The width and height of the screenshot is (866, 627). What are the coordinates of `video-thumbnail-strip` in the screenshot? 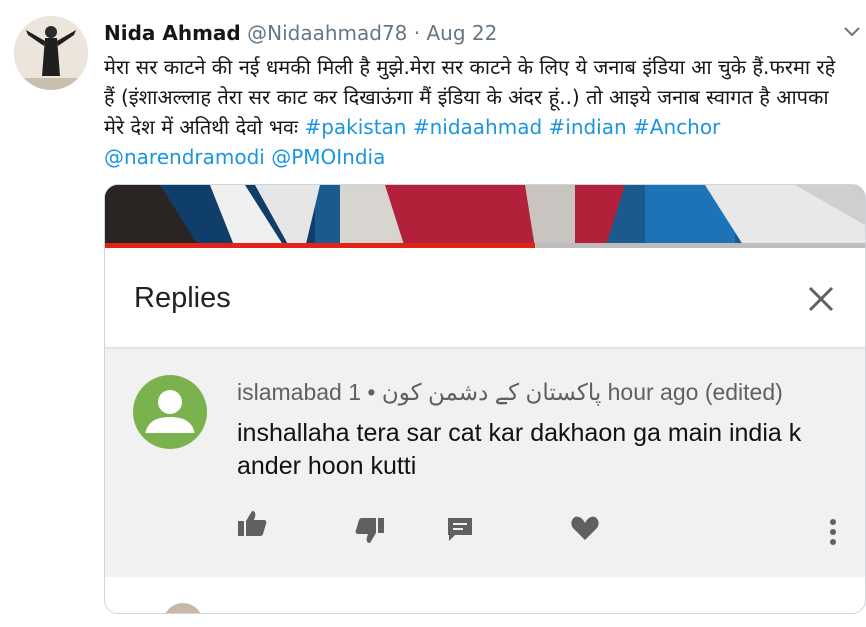 It's located at (485, 216).